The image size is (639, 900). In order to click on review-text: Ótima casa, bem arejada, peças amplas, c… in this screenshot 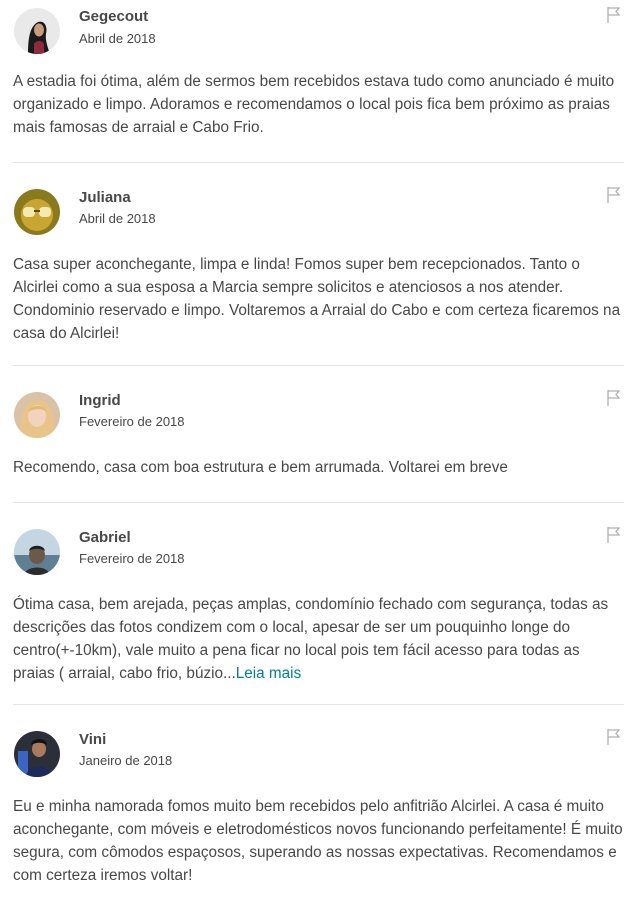, I will do `click(319, 639)`.